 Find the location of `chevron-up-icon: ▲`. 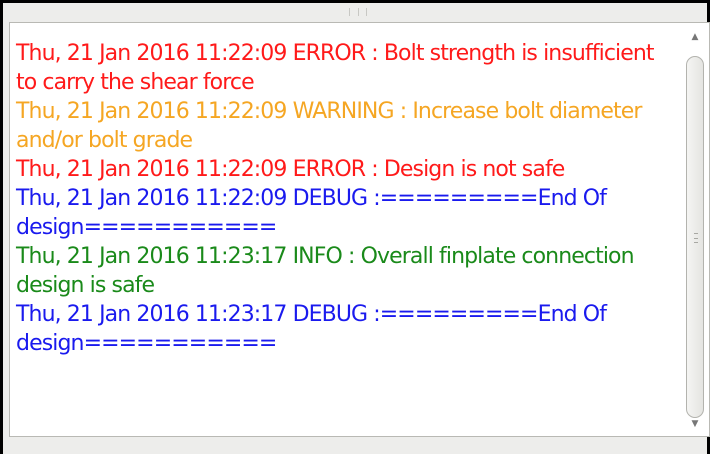

chevron-up-icon: ▲ is located at coordinates (695, 37).